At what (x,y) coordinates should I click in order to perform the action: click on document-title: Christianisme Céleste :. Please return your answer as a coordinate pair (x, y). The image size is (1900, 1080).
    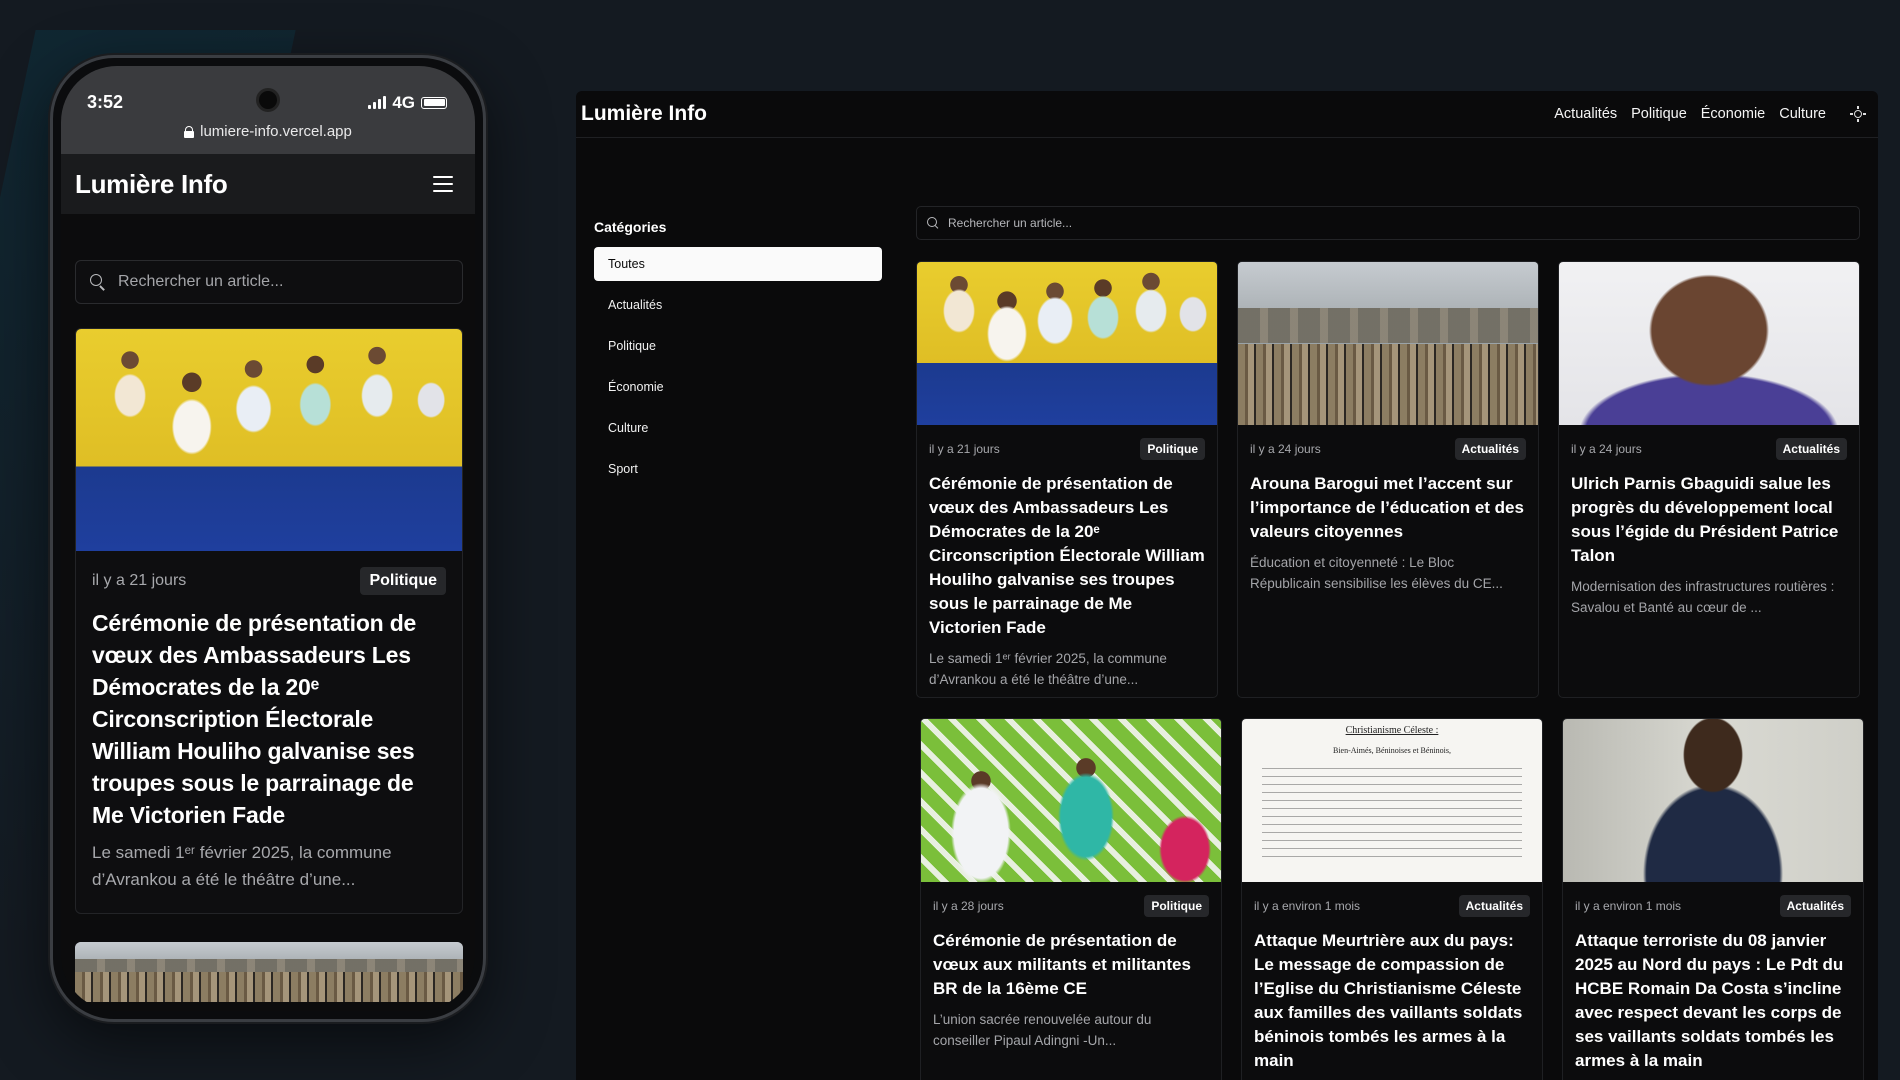
    Looking at the image, I should click on (1392, 730).